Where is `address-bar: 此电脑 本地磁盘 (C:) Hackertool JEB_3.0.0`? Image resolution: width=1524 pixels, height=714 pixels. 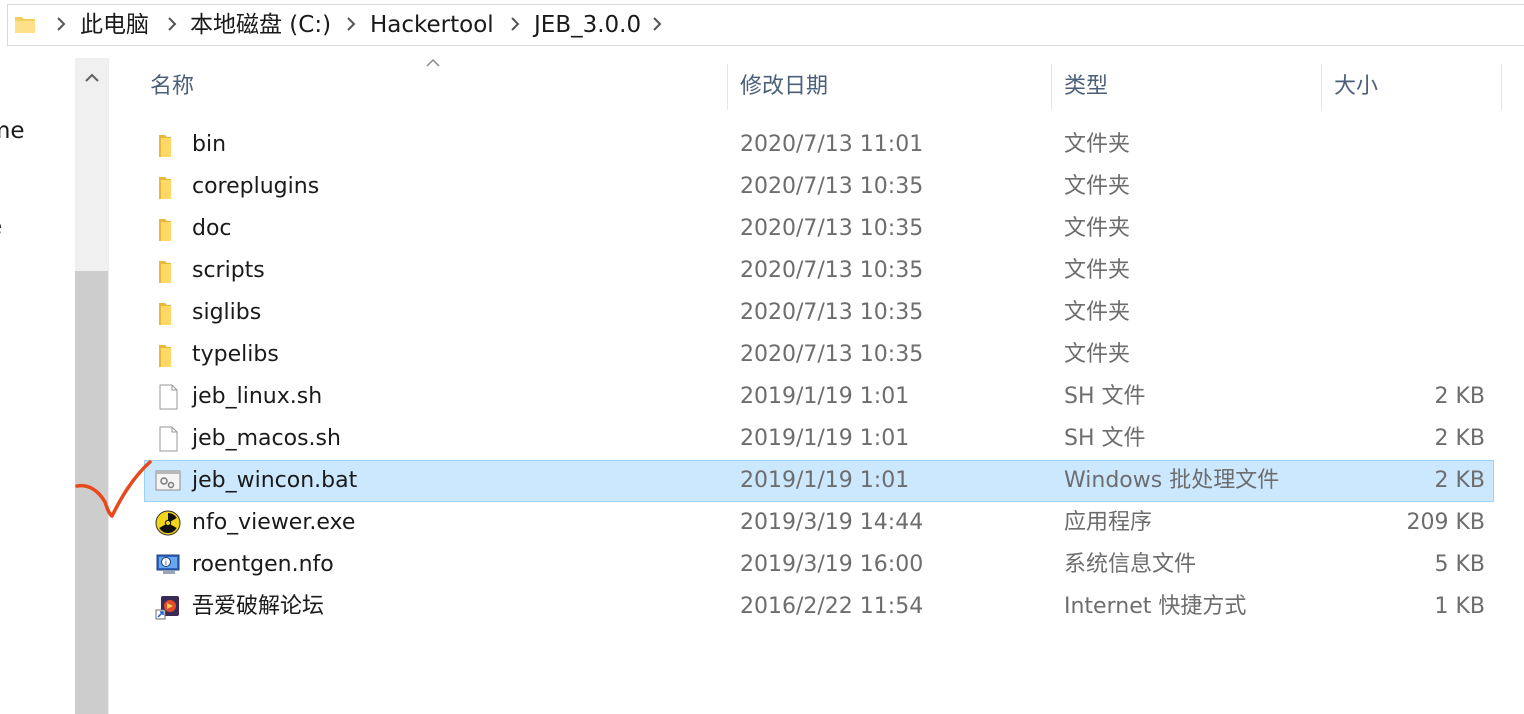
address-bar: 此电脑 本地磁盘 (C:) Hackertool JEB_3.0.0 is located at coordinates (762, 25).